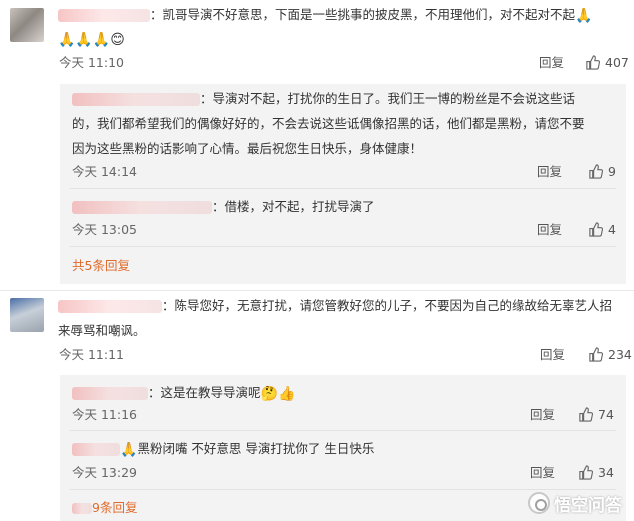 The height and width of the screenshot is (521, 634). I want to click on like-count: 234, so click(620, 354).